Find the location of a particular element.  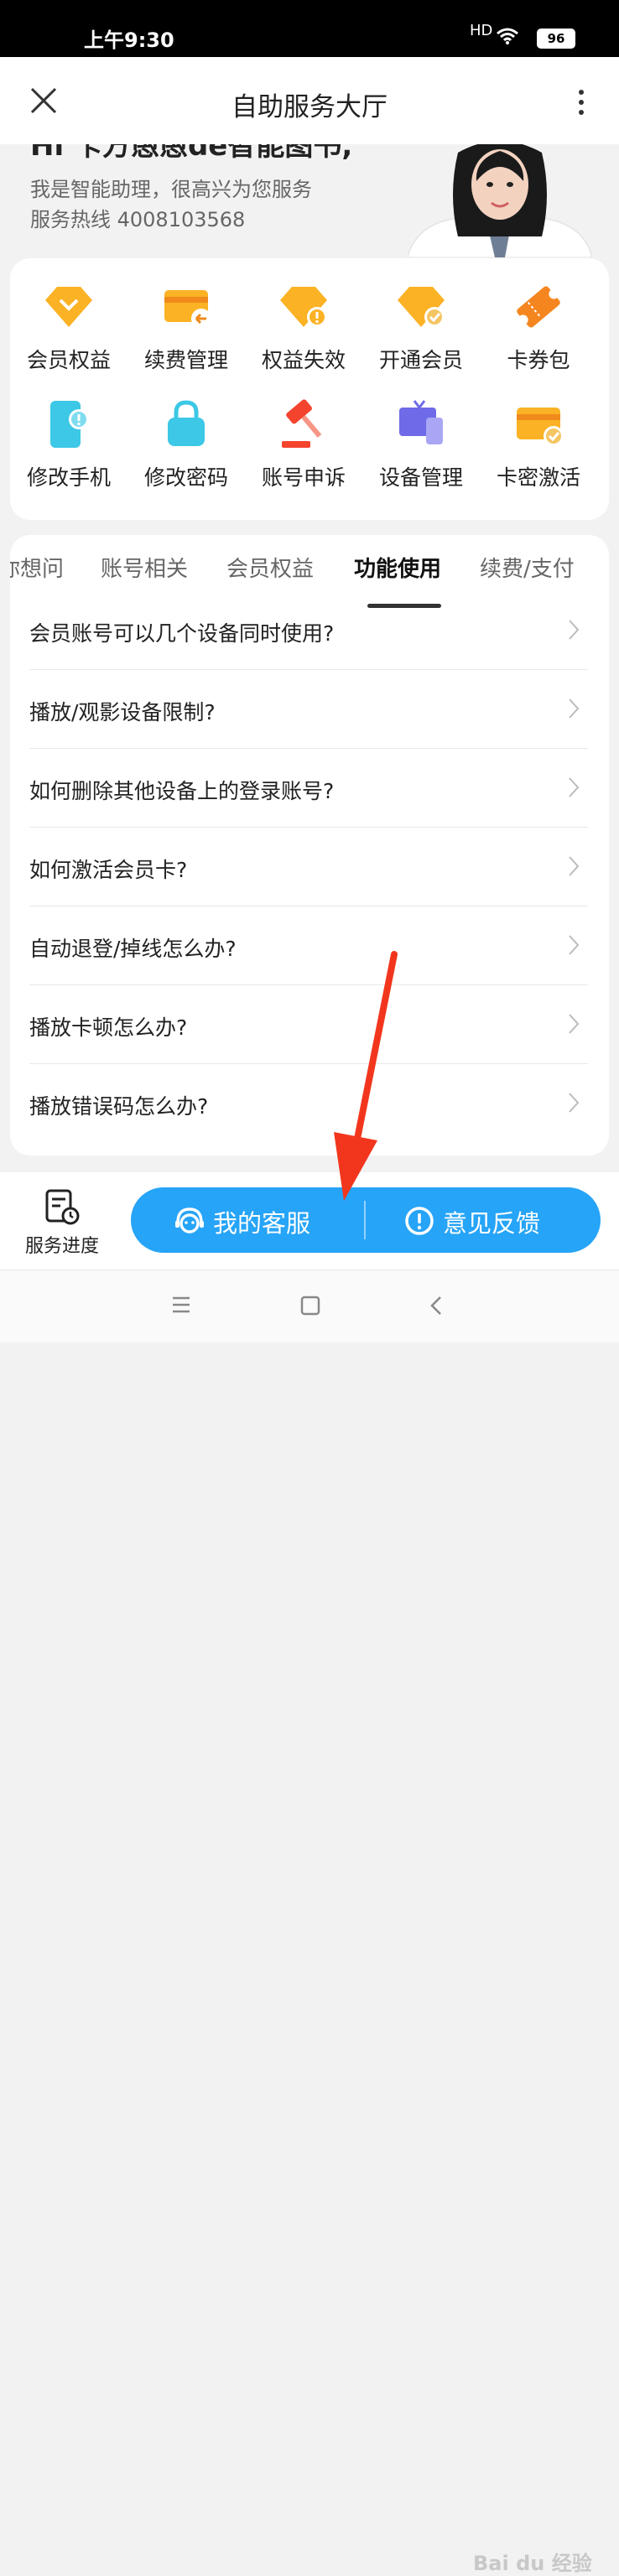

faq-item: 播放错误码怎么办? is located at coordinates (308, 1102).